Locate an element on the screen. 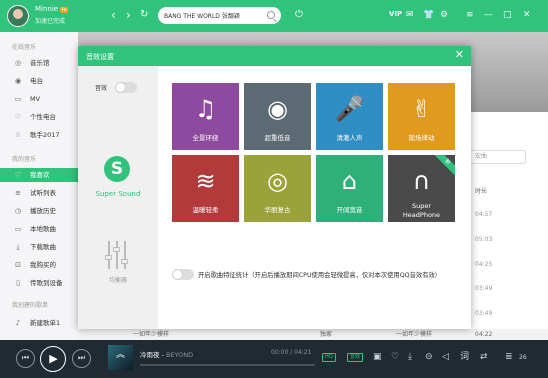  live-icon: ✌ is located at coordinates (421, 109).